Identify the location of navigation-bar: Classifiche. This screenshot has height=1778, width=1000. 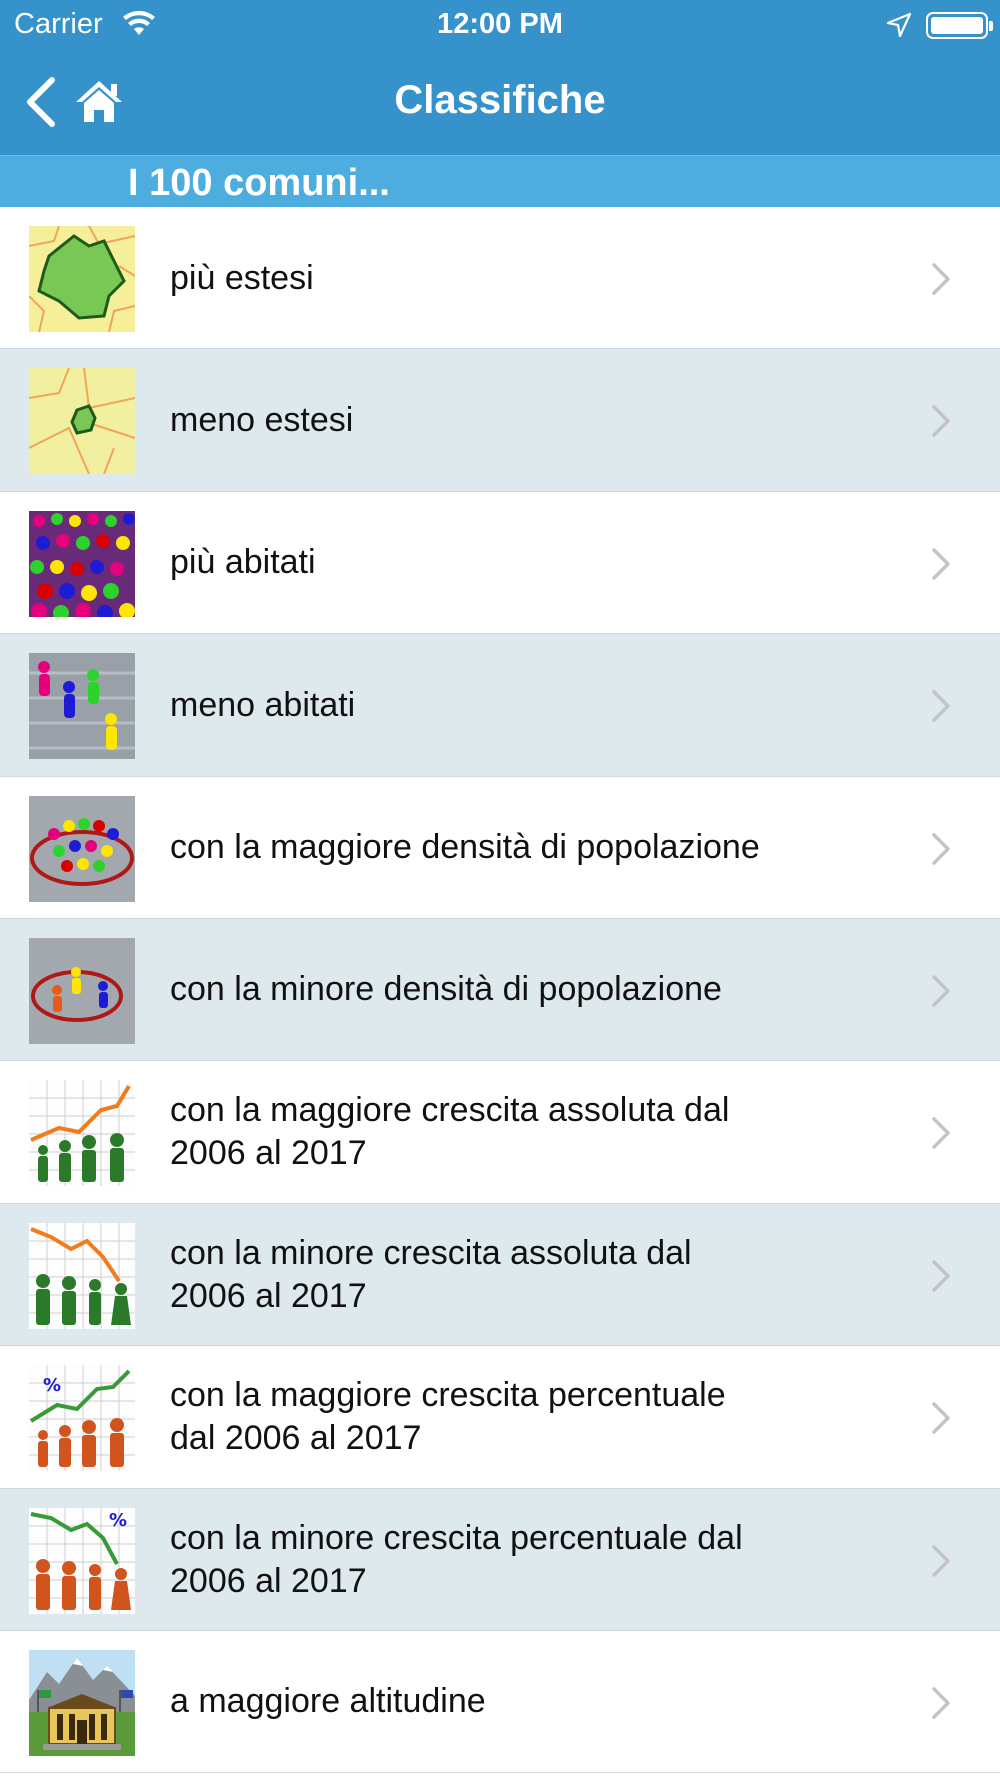
(500, 102).